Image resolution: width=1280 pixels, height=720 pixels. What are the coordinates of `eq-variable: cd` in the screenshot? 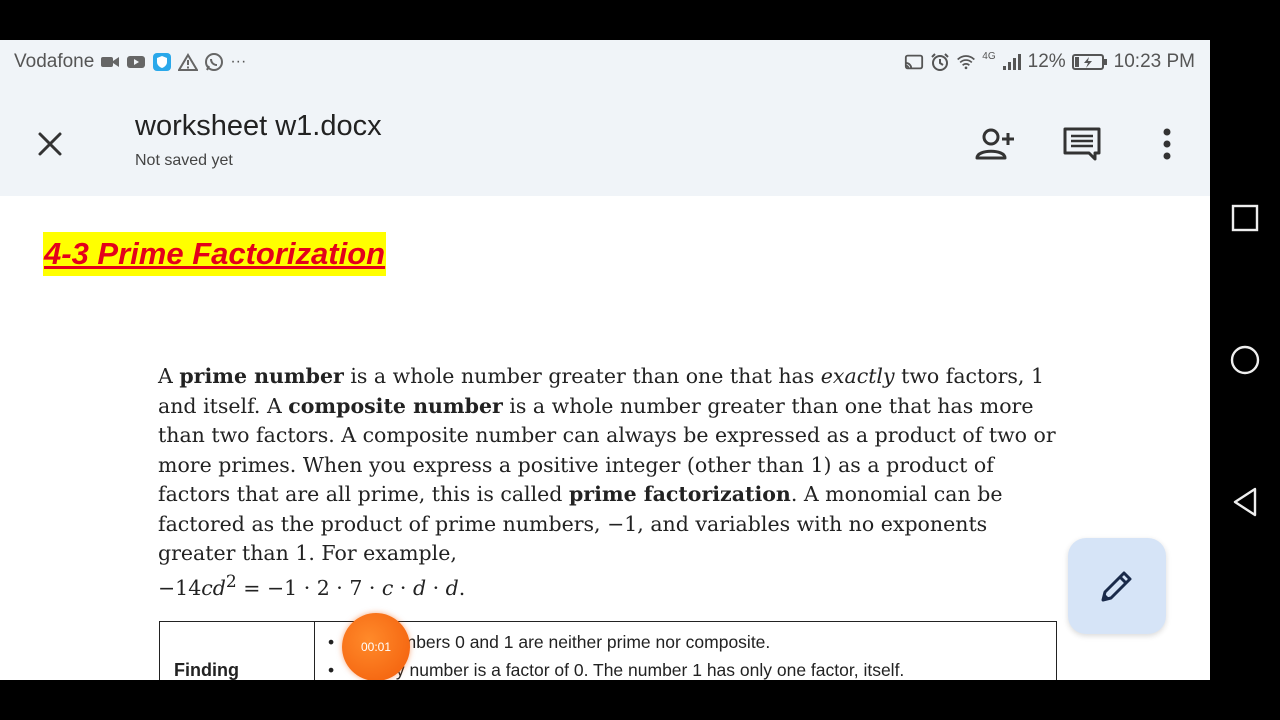 It's located at (213, 588).